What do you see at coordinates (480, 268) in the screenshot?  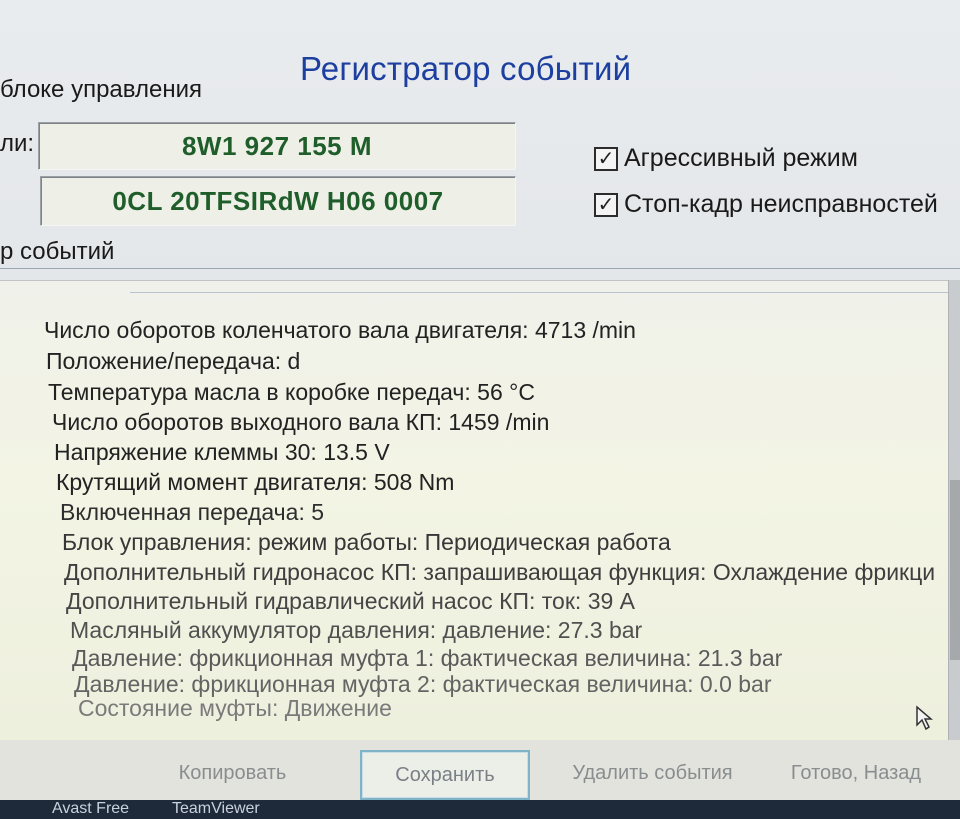 I see `group-divider` at bounding box center [480, 268].